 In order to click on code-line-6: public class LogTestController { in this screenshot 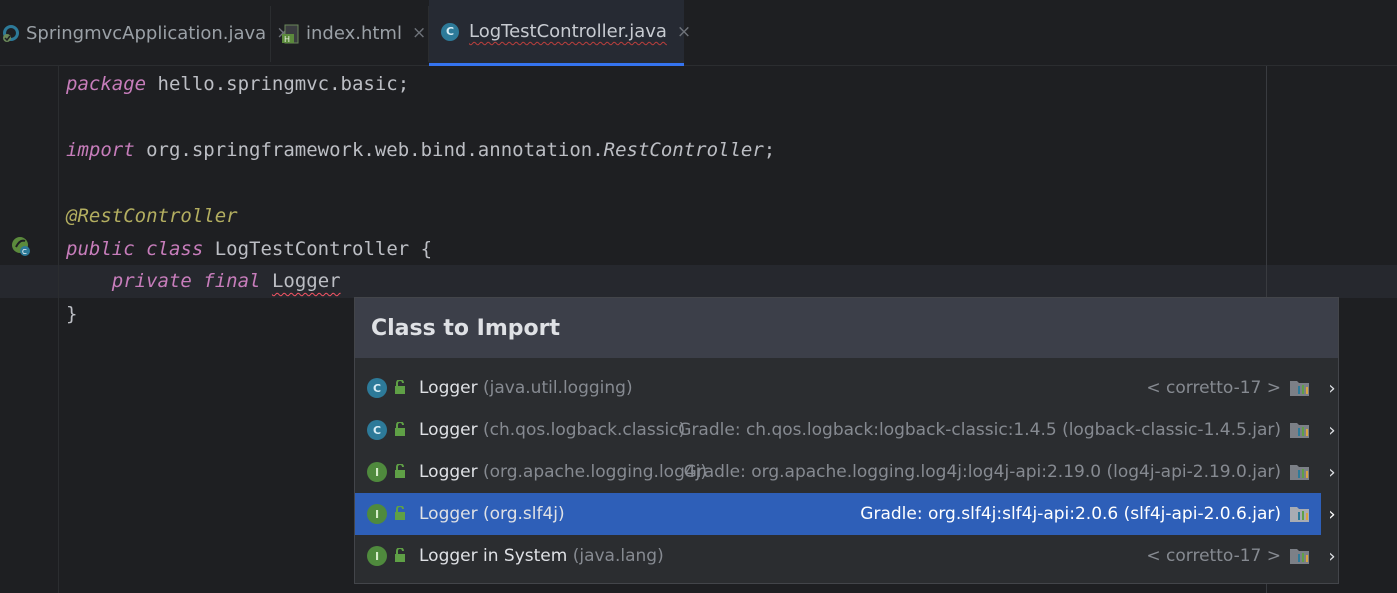, I will do `click(249, 249)`.